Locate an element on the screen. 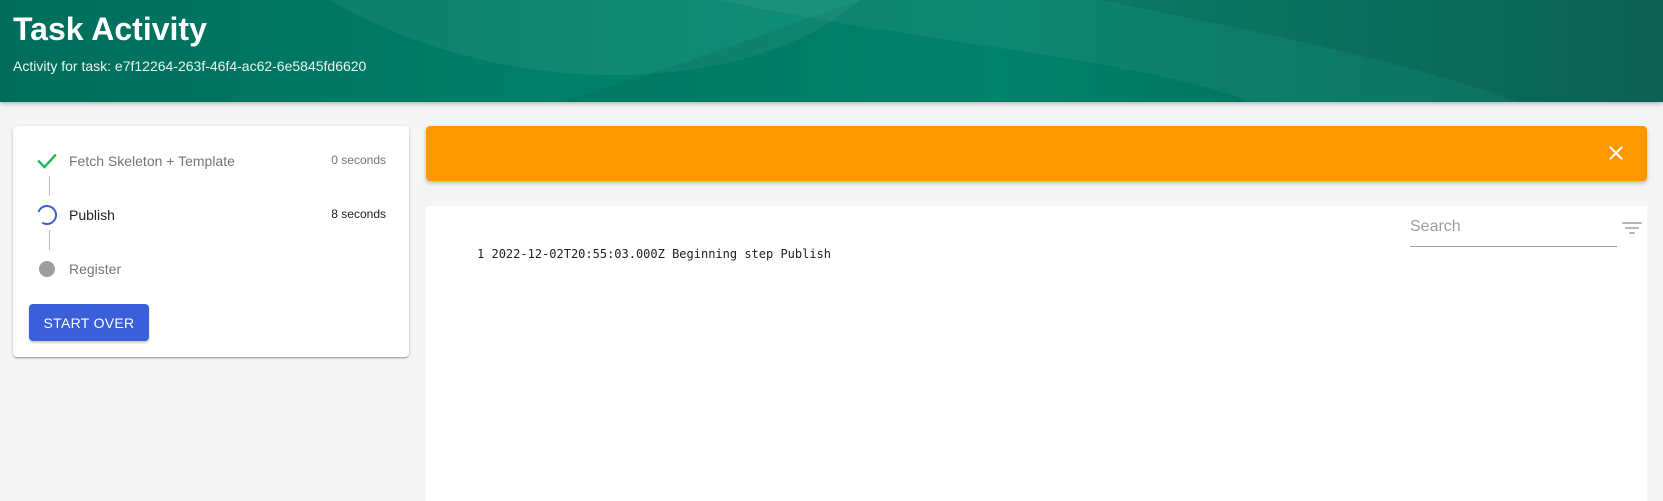  search-input is located at coordinates (1510, 227).